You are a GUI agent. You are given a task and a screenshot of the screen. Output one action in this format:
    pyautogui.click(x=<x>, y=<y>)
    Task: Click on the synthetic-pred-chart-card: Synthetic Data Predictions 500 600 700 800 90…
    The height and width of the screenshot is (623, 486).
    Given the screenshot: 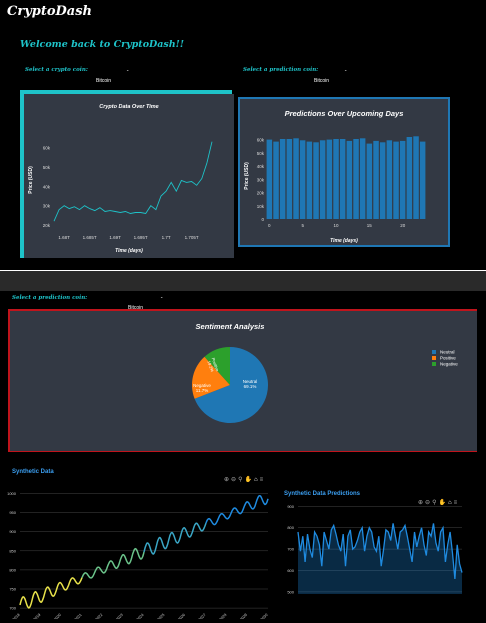 What is the action you would take?
    pyautogui.click(x=382, y=551)
    